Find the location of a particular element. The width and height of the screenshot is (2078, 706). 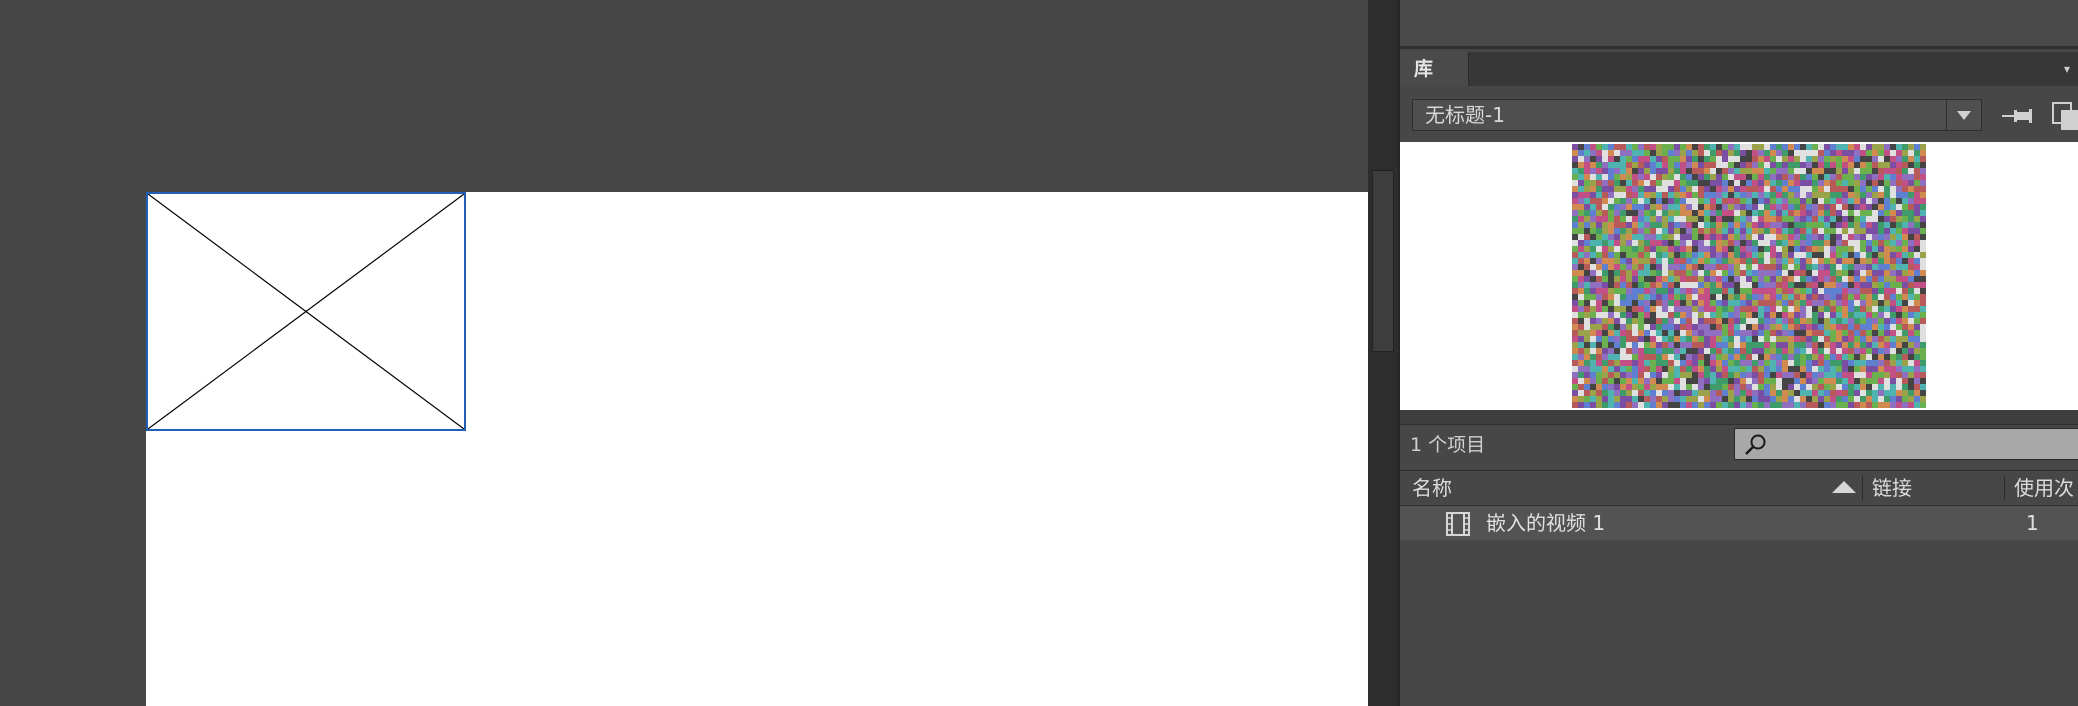

document-select: 无标题-1 is located at coordinates (1697, 115).